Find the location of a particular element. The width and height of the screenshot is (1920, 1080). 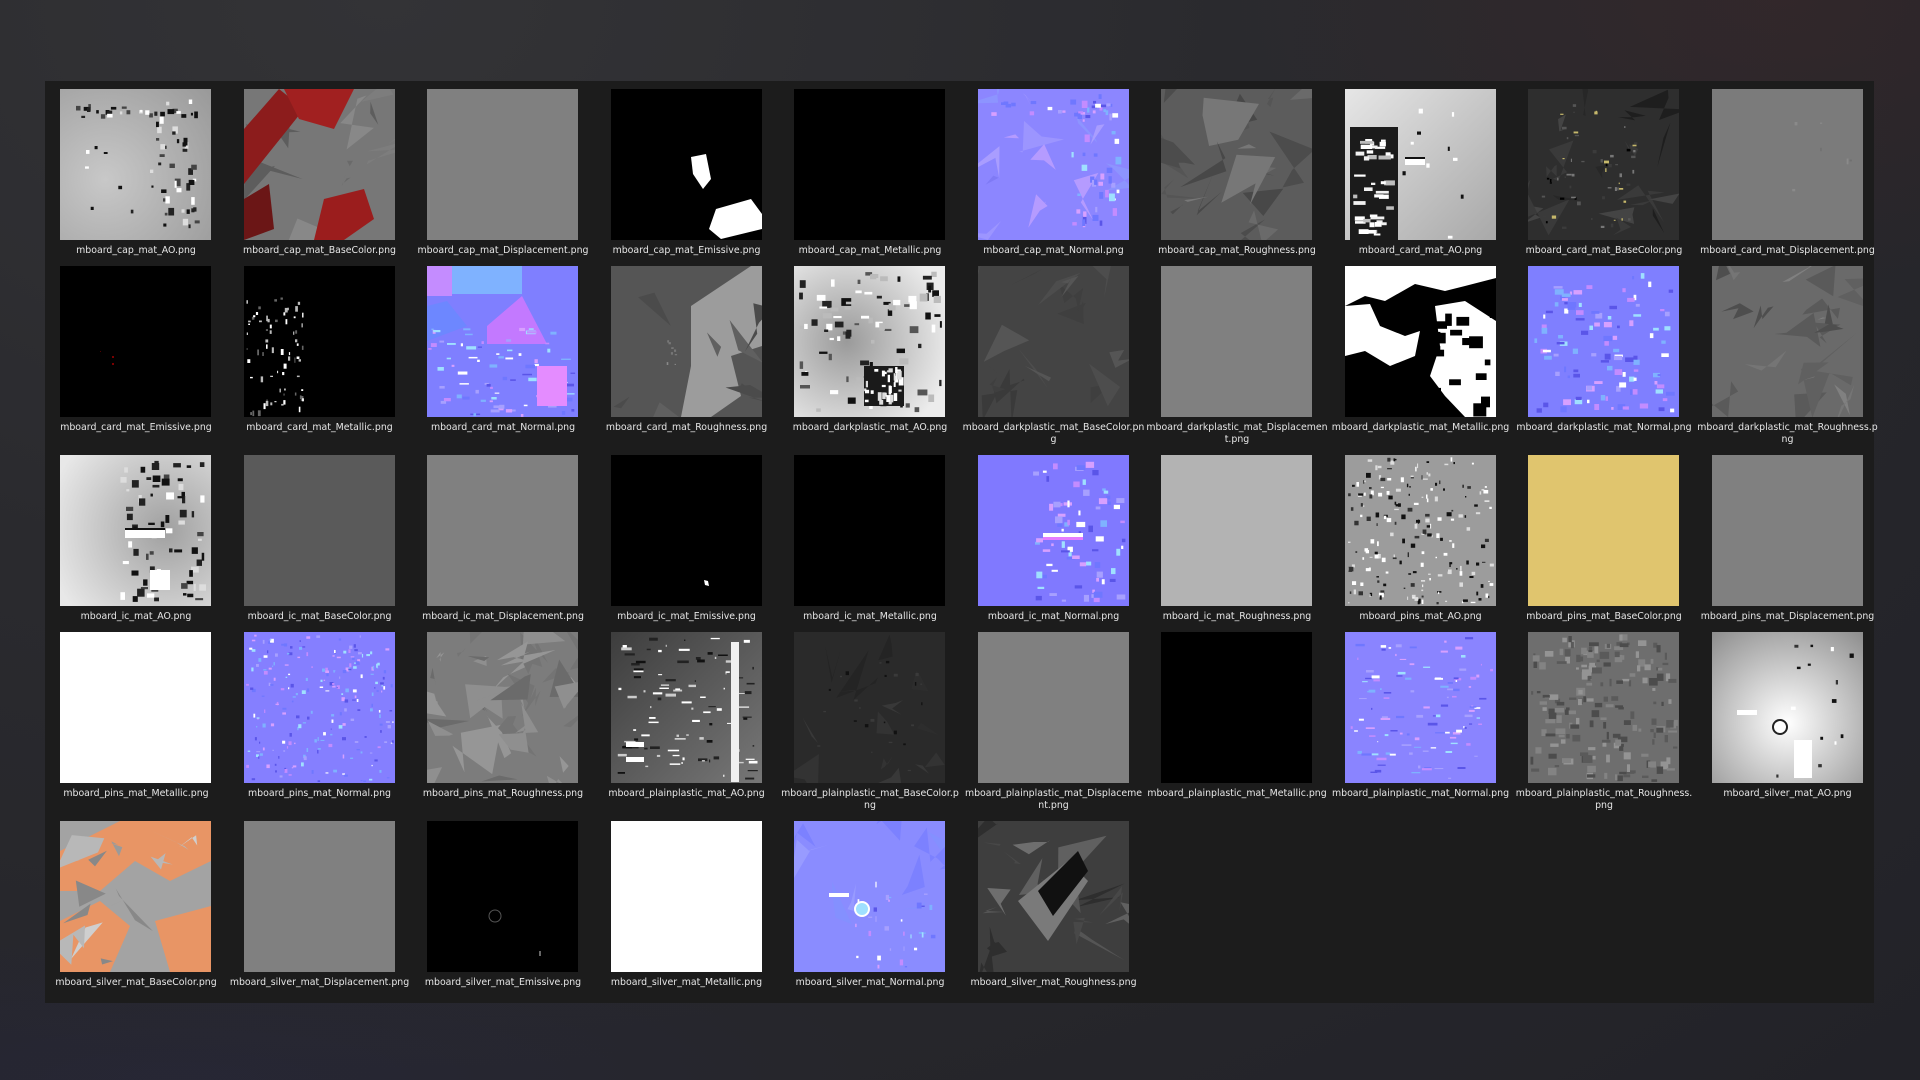

file-tile: mboard_silver_mat_Roughness.png is located at coordinates (1050, 904).